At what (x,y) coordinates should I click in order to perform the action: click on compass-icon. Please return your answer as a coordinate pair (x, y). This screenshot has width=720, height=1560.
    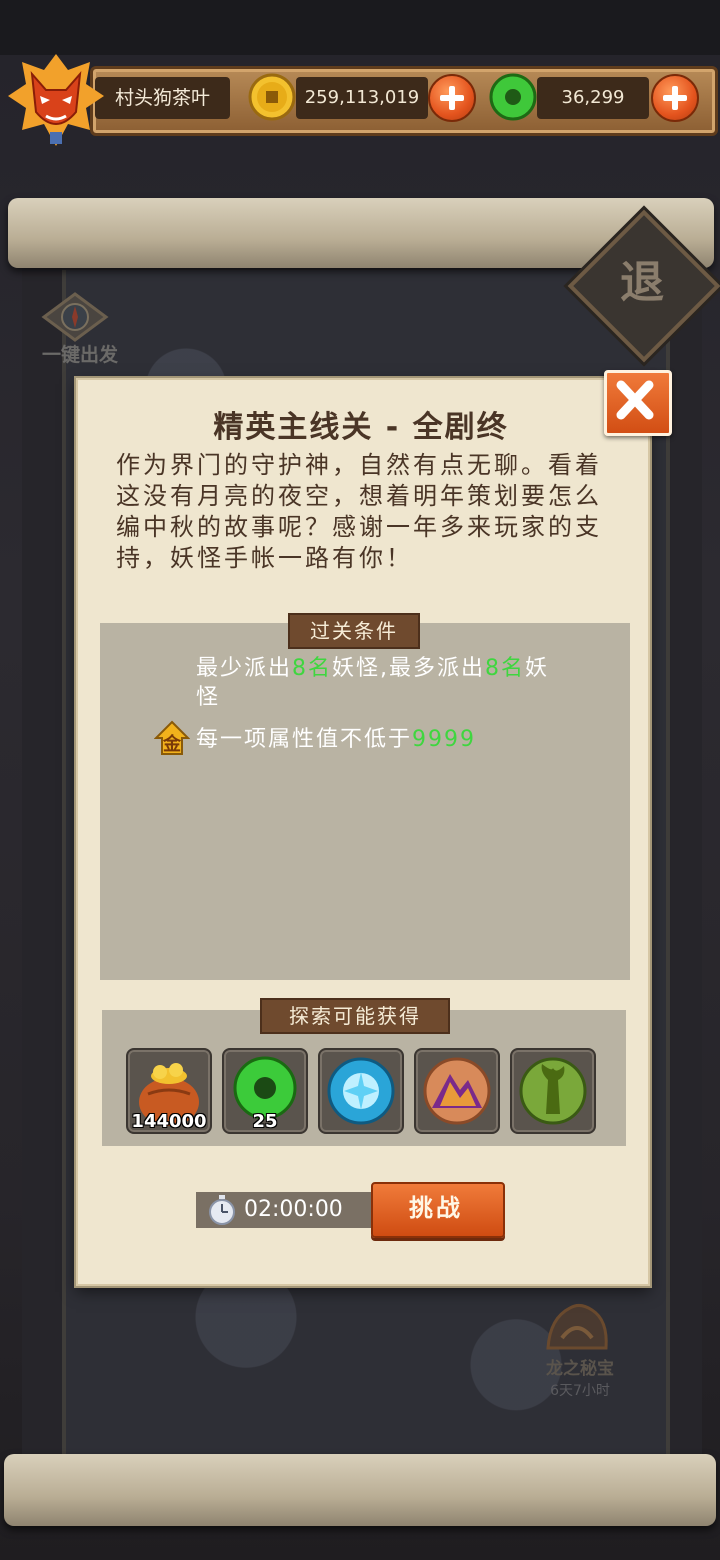
    Looking at the image, I should click on (75, 317).